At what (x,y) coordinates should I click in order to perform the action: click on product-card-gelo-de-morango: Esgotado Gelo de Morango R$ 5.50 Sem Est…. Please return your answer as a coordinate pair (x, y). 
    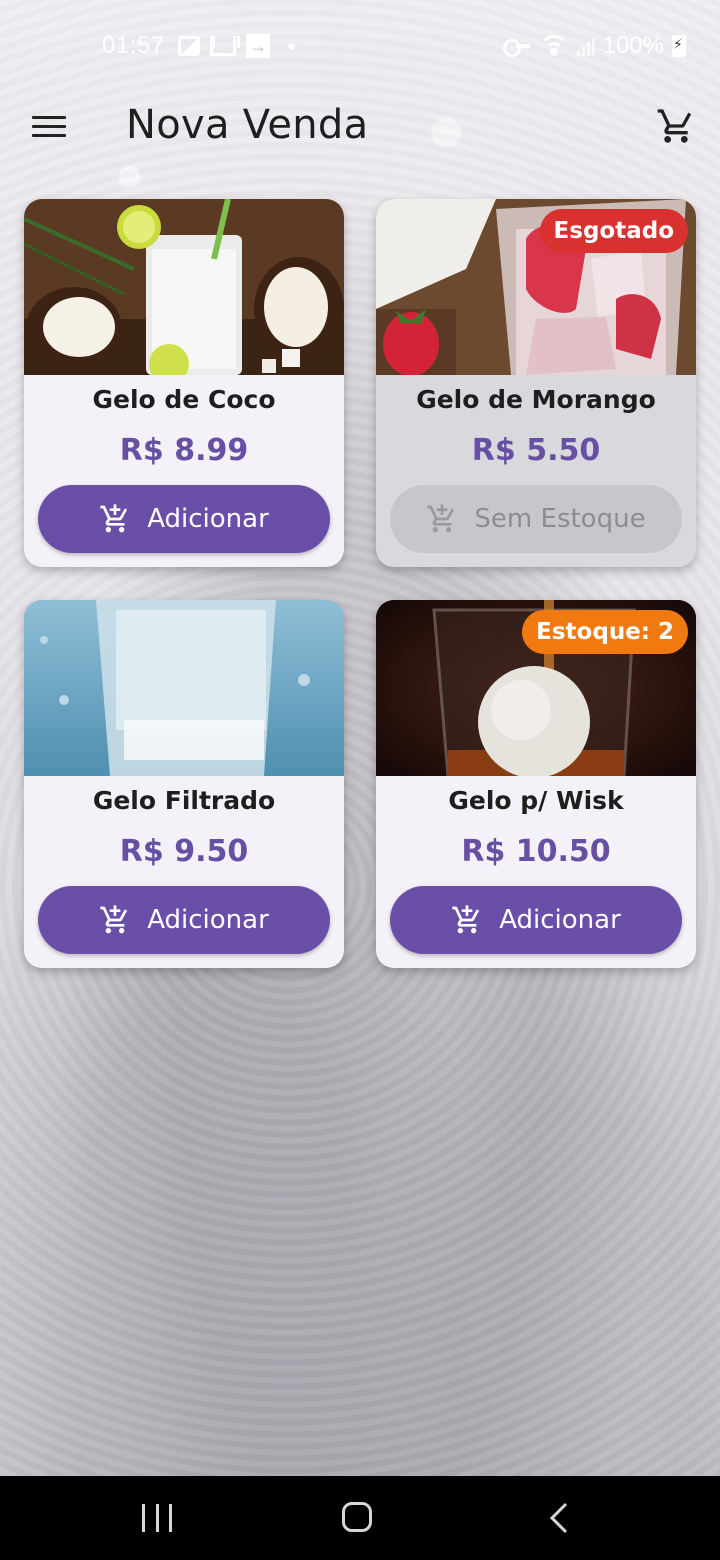
    Looking at the image, I should click on (536, 383).